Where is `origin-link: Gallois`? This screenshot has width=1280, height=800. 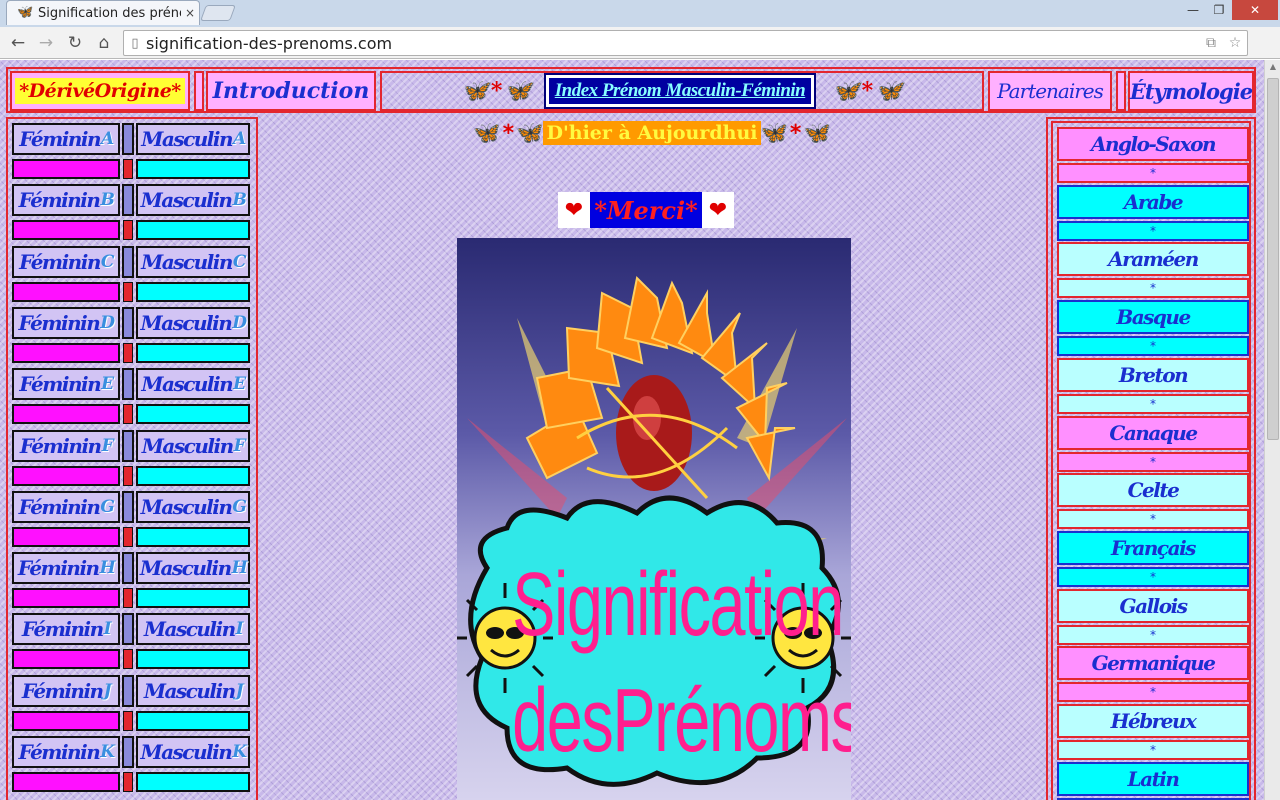 origin-link: Gallois is located at coordinates (1153, 605).